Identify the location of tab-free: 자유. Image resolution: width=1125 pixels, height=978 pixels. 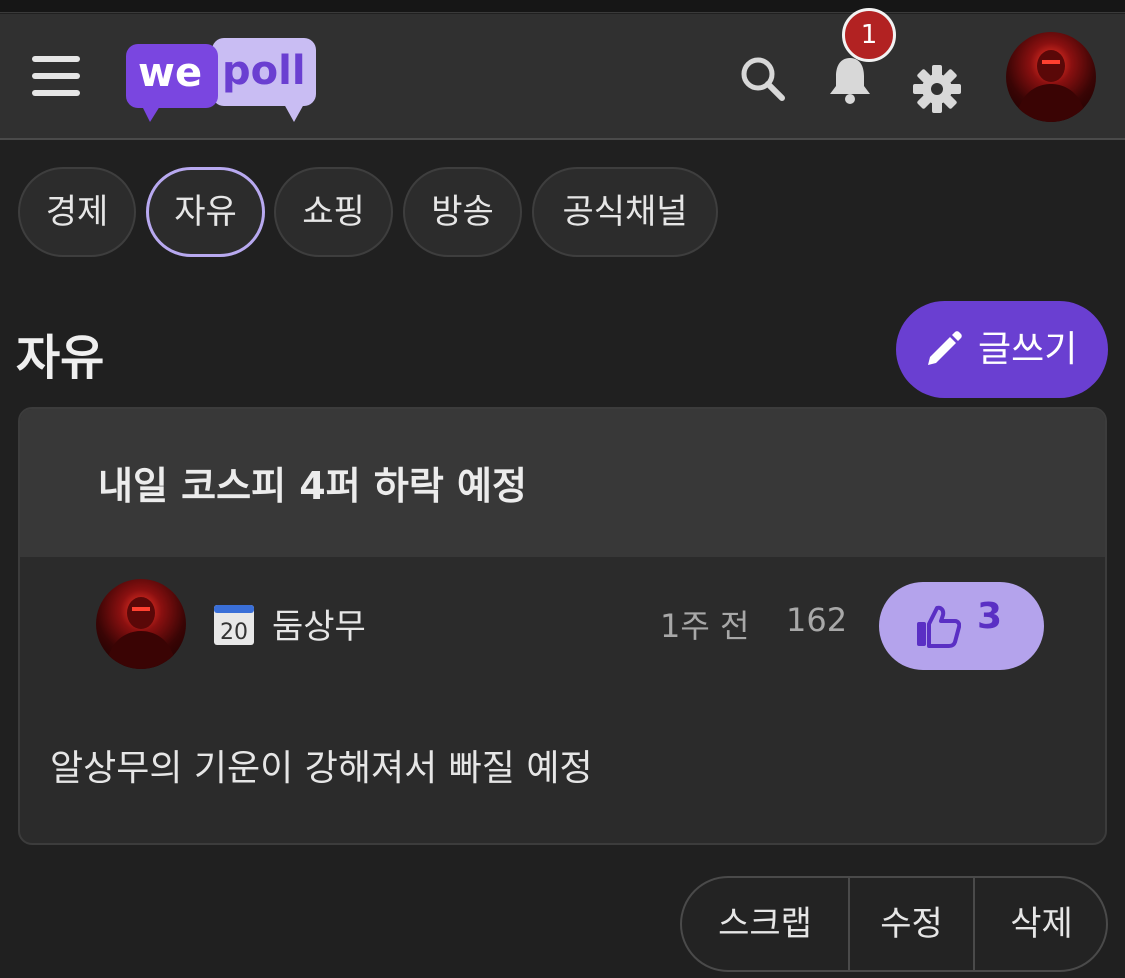
(205, 212).